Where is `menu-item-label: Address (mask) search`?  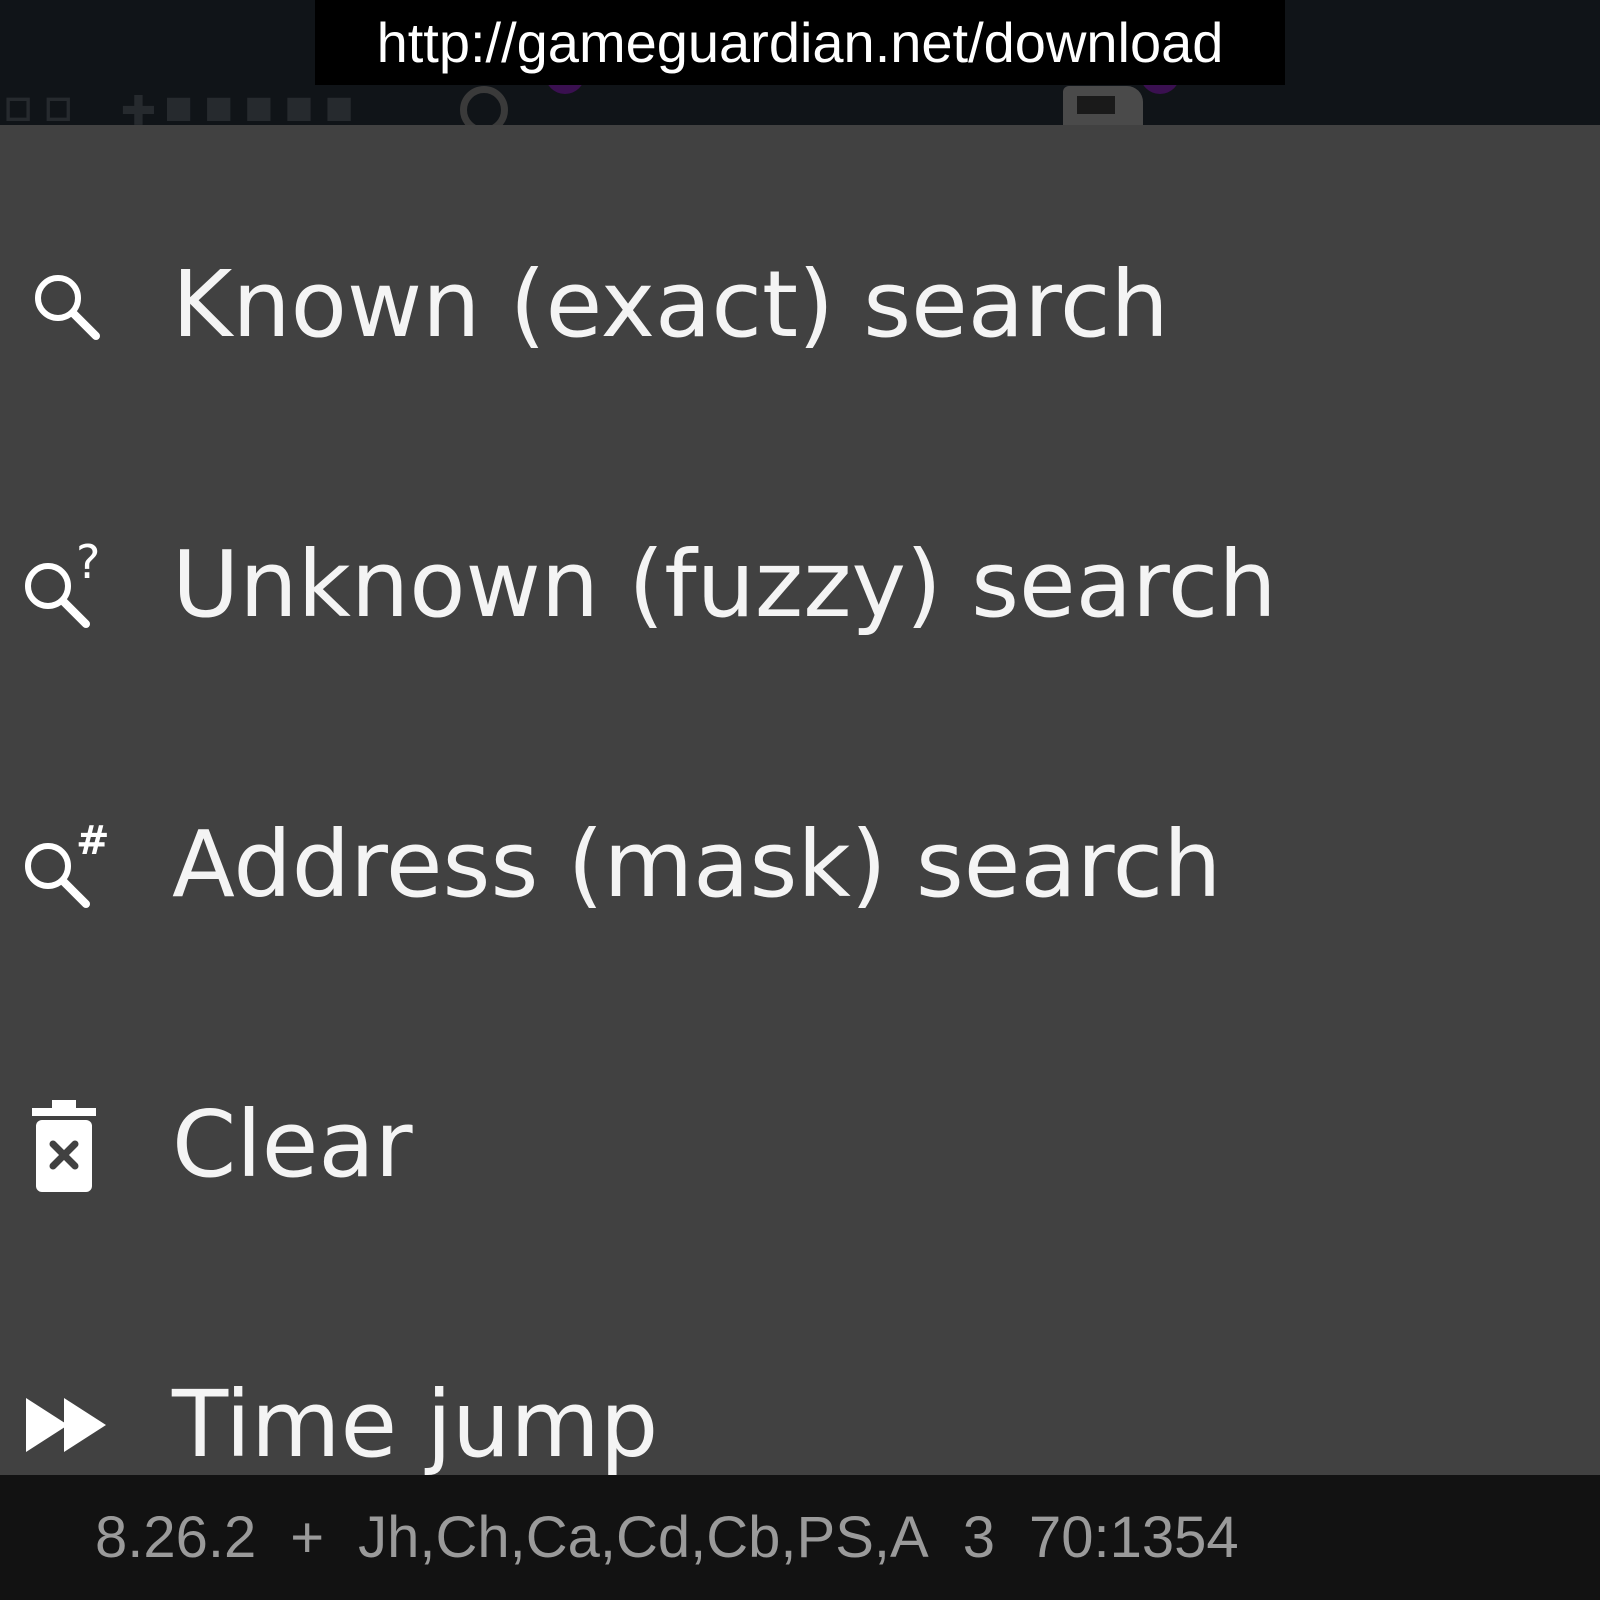
menu-item-label: Address (mask) search is located at coordinates (697, 864).